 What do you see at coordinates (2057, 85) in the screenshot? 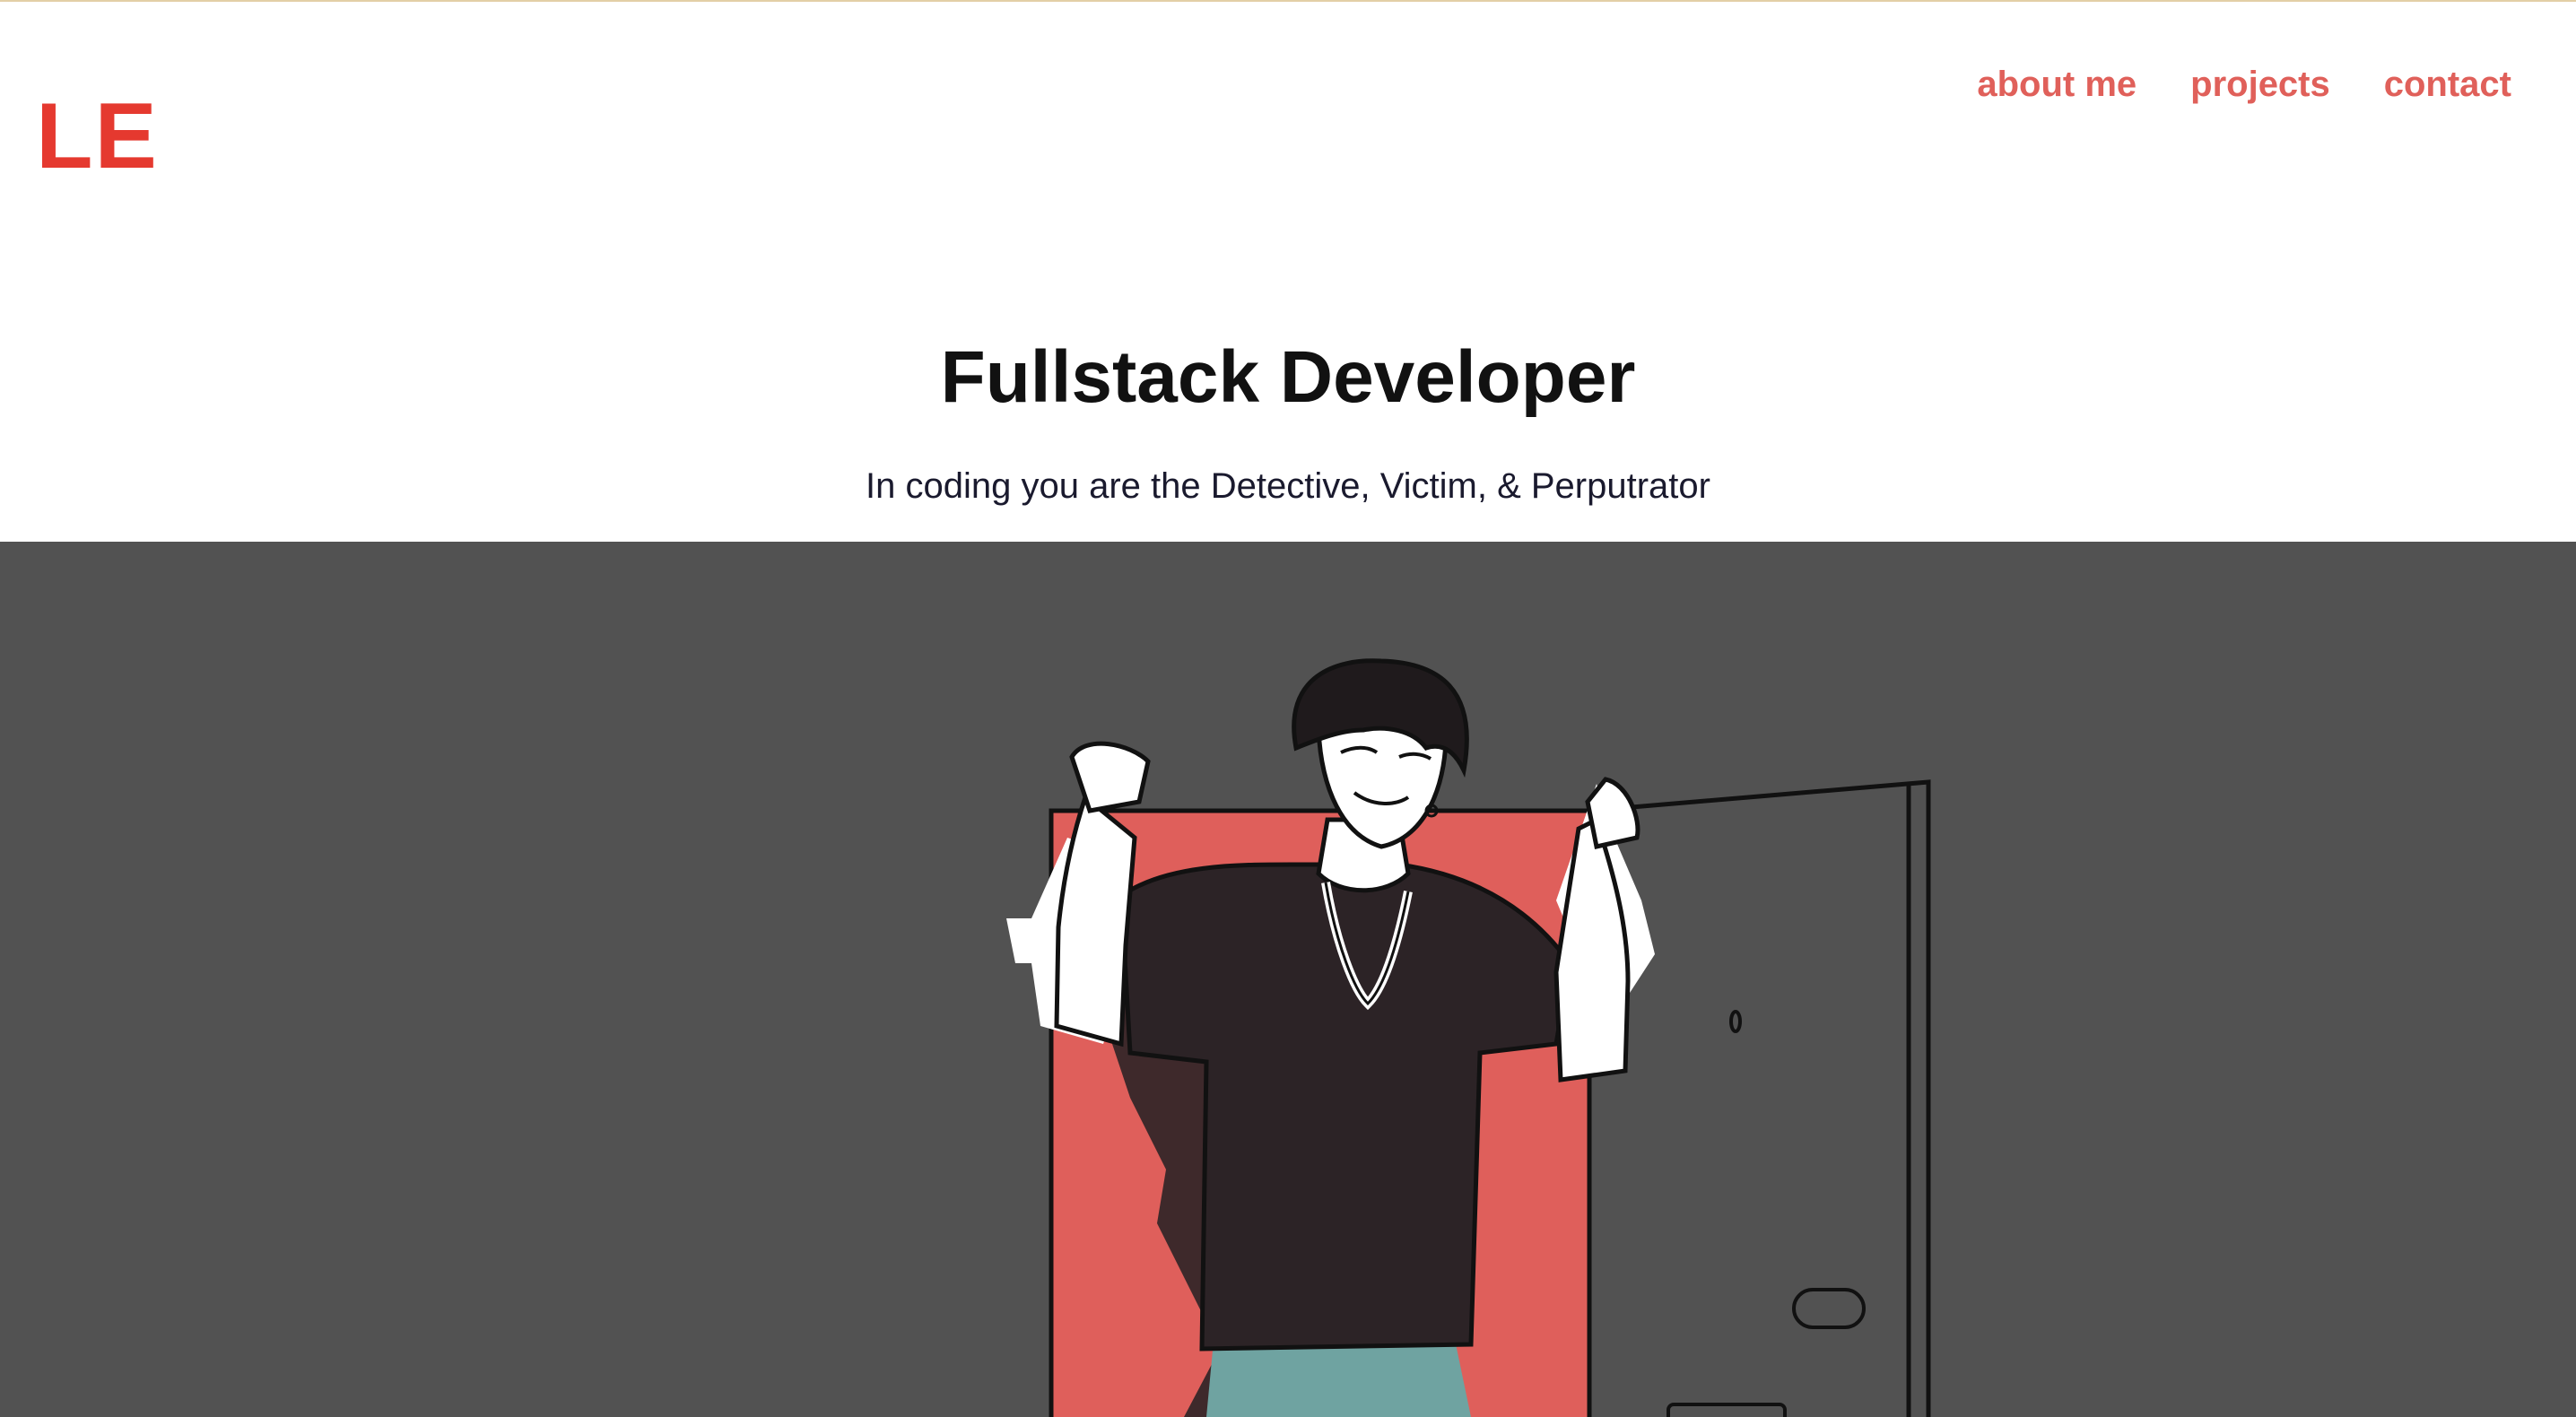
I see `nav-about-me-link: about me` at bounding box center [2057, 85].